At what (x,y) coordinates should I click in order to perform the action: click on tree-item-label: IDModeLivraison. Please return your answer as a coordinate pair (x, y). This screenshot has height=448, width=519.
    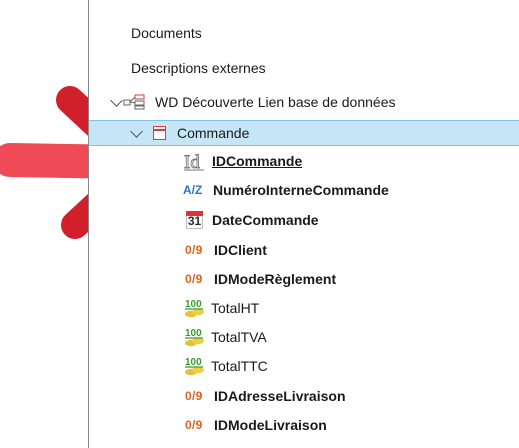
    Looking at the image, I should click on (270, 425).